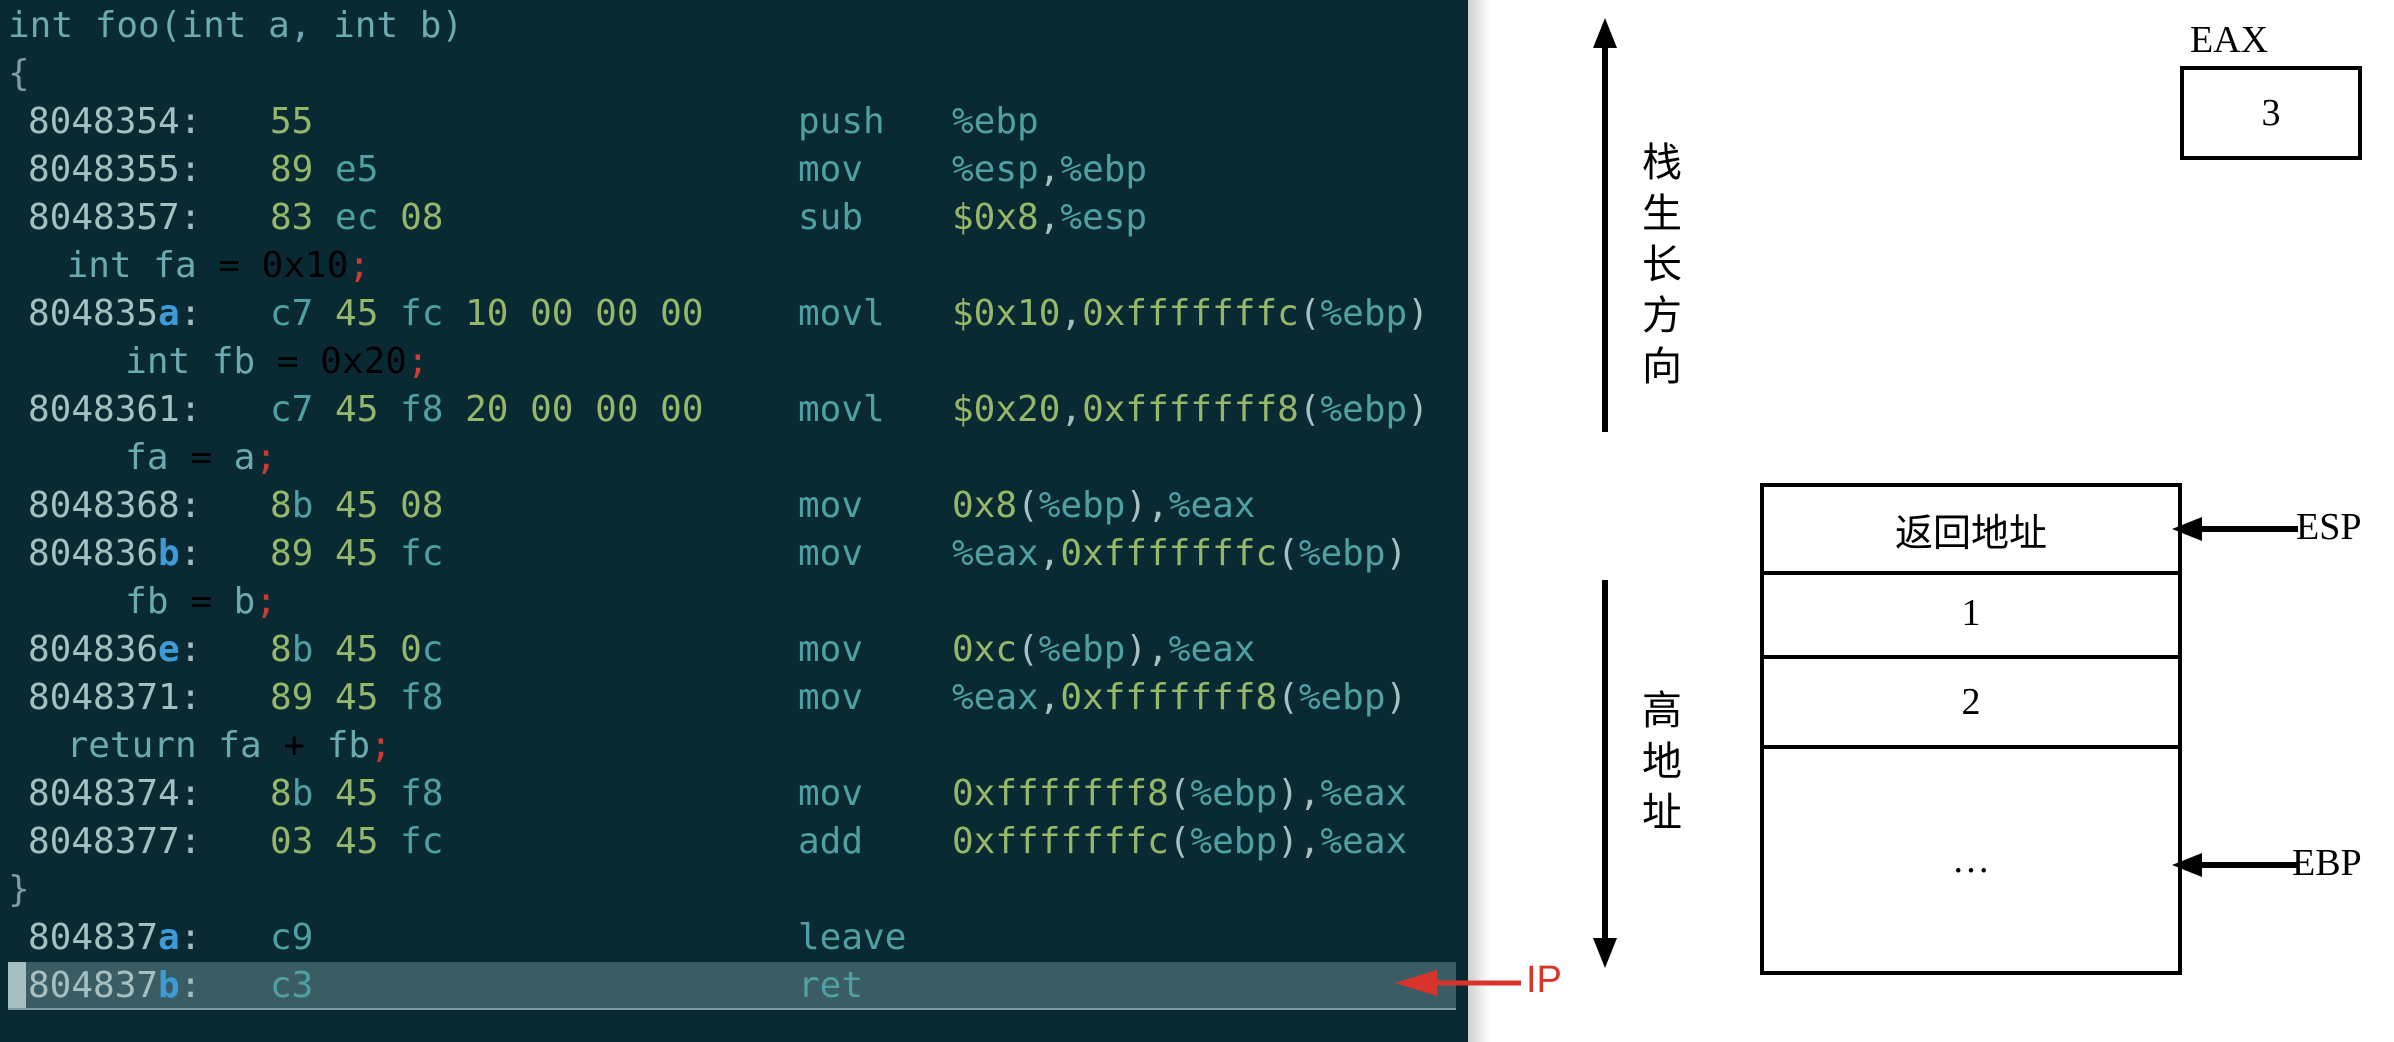 This screenshot has width=2394, height=1042. I want to click on asm-line: 8048355: 89 e5 mov %esp,%ebp, so click(730, 170).